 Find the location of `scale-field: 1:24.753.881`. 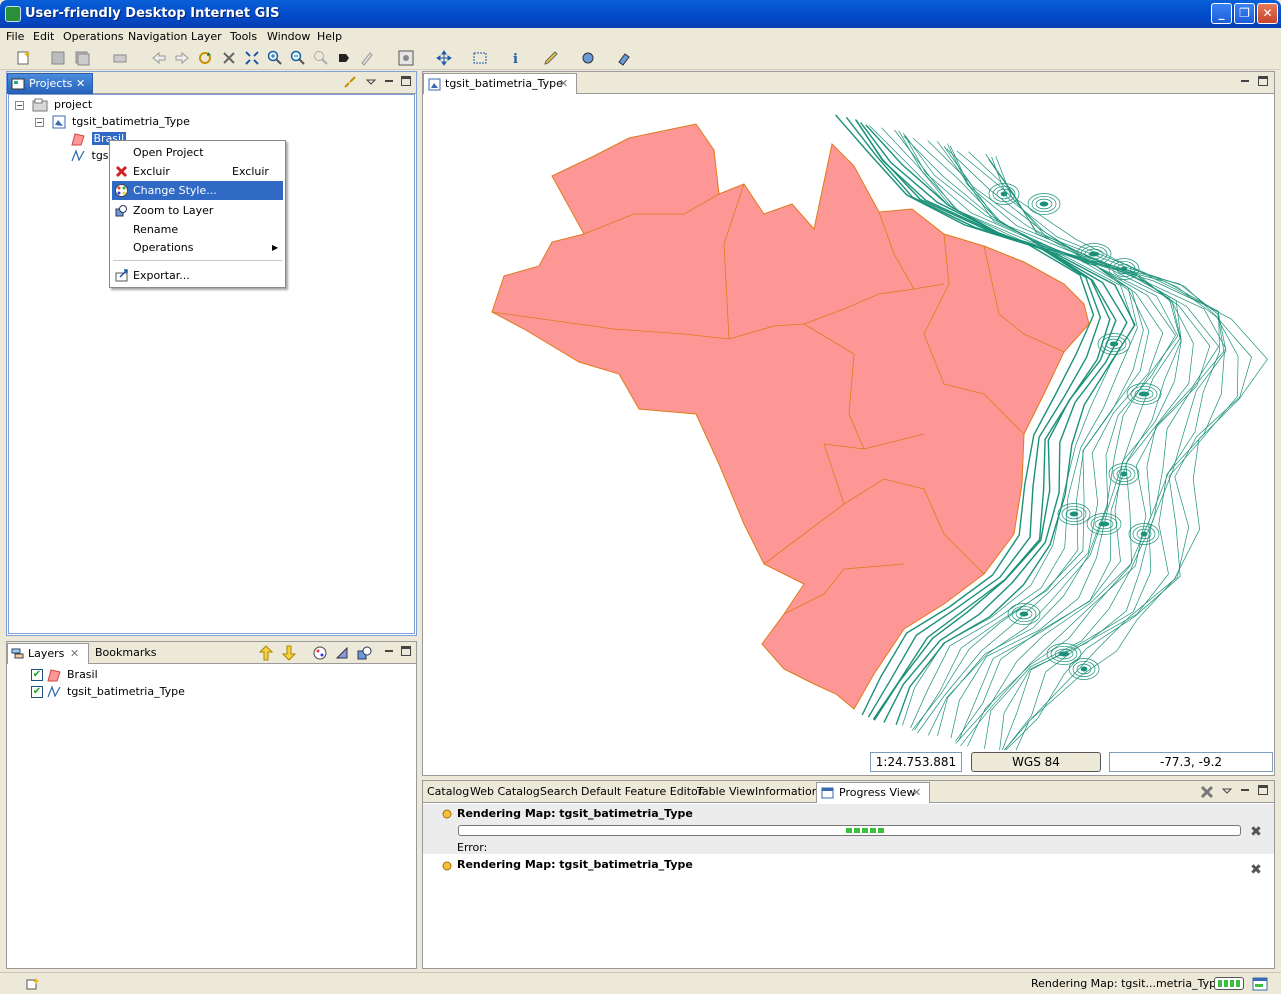

scale-field: 1:24.753.881 is located at coordinates (916, 762).